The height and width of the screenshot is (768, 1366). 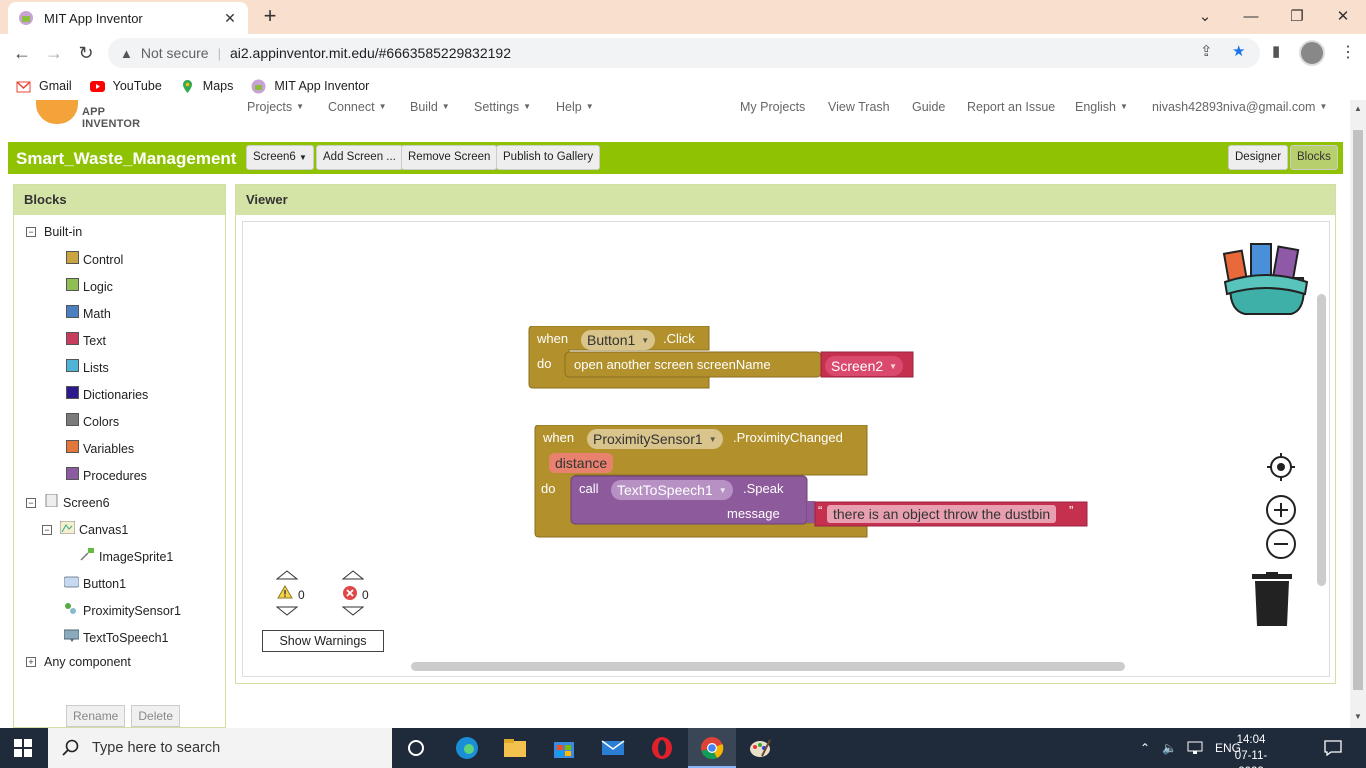 What do you see at coordinates (31, 662) in the screenshot?
I see `expand-icon: +` at bounding box center [31, 662].